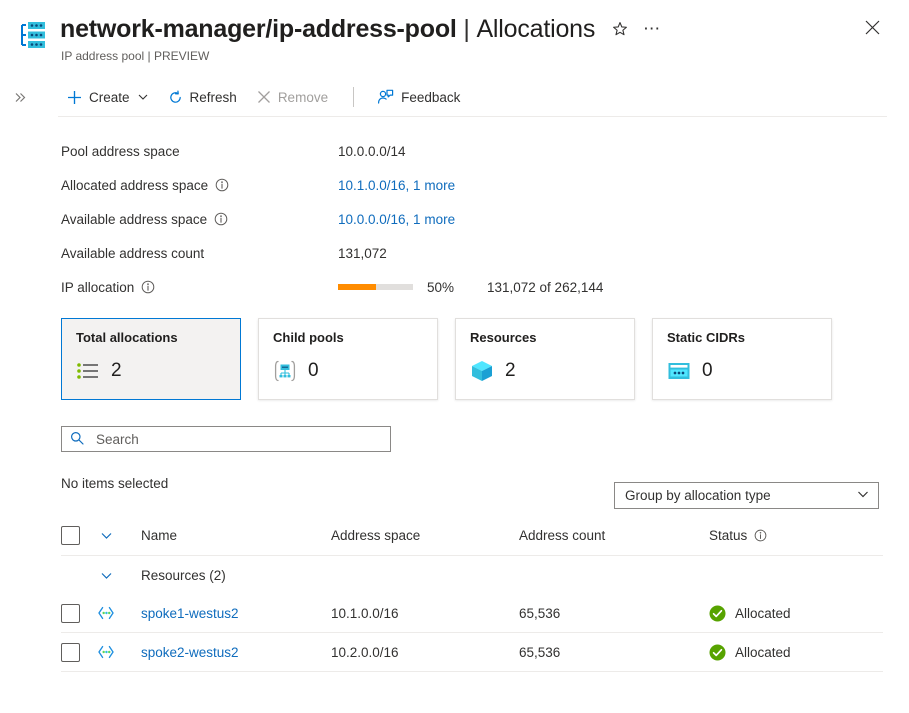 Image resolution: width=909 pixels, height=713 pixels. What do you see at coordinates (789, 535) in the screenshot?
I see `column-header-status: Status` at bounding box center [789, 535].